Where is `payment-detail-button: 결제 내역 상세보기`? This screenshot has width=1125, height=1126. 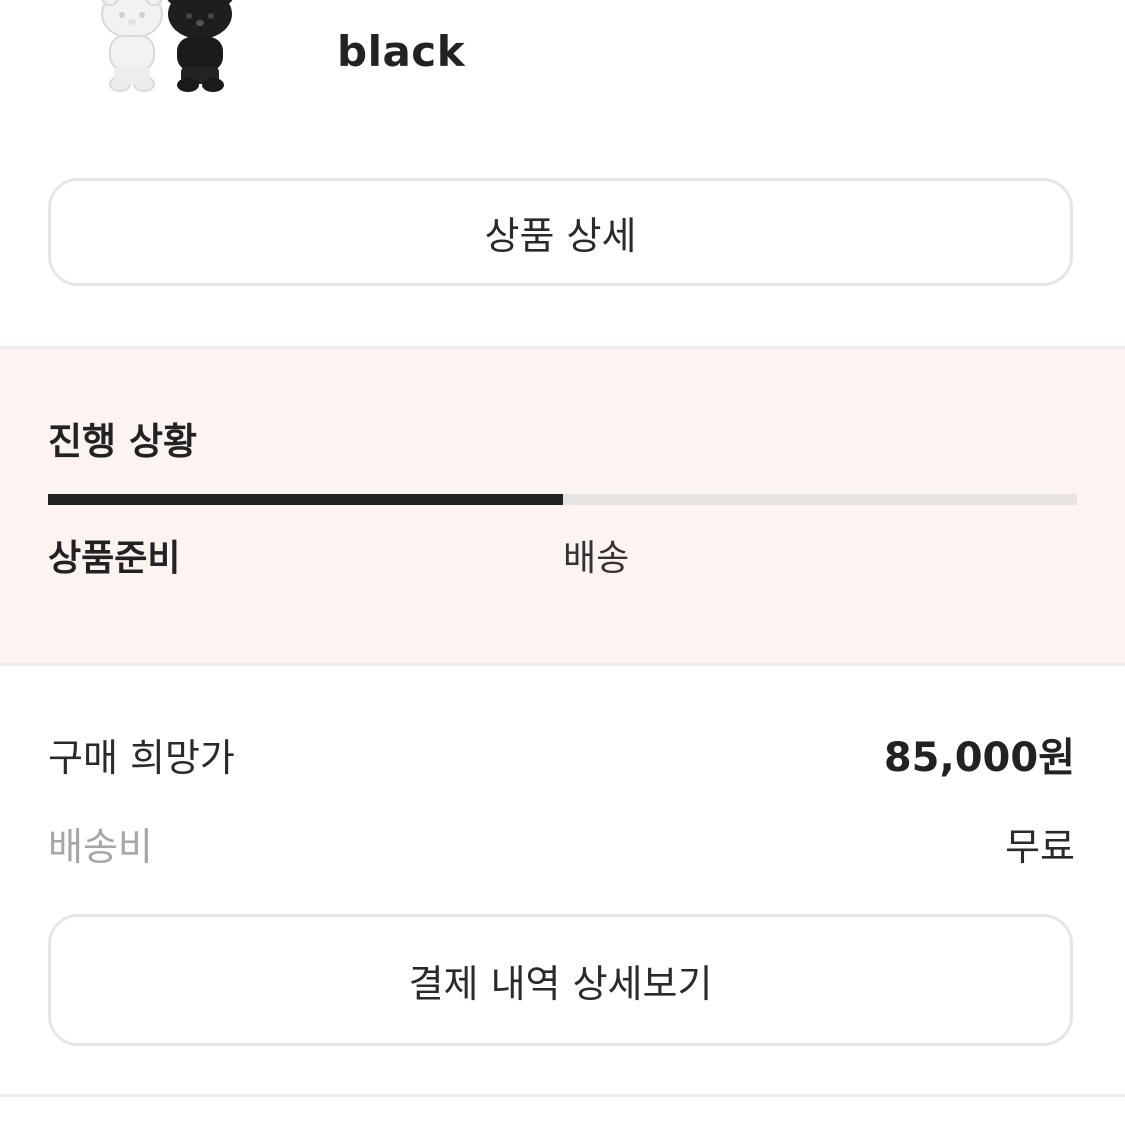 payment-detail-button: 결제 내역 상세보기 is located at coordinates (560, 980).